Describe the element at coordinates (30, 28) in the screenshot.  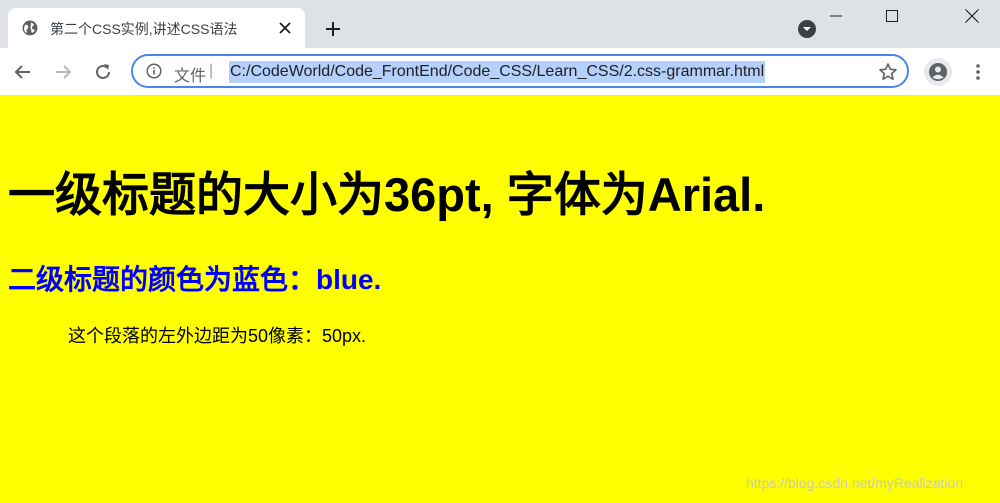
I see `globe-icon` at that location.